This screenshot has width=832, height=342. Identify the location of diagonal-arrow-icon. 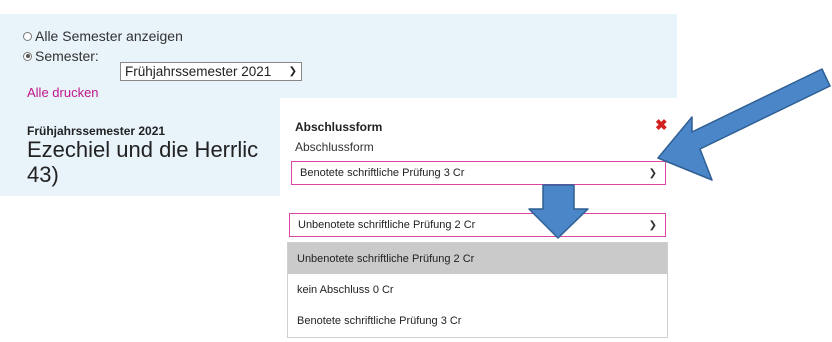
(744, 124).